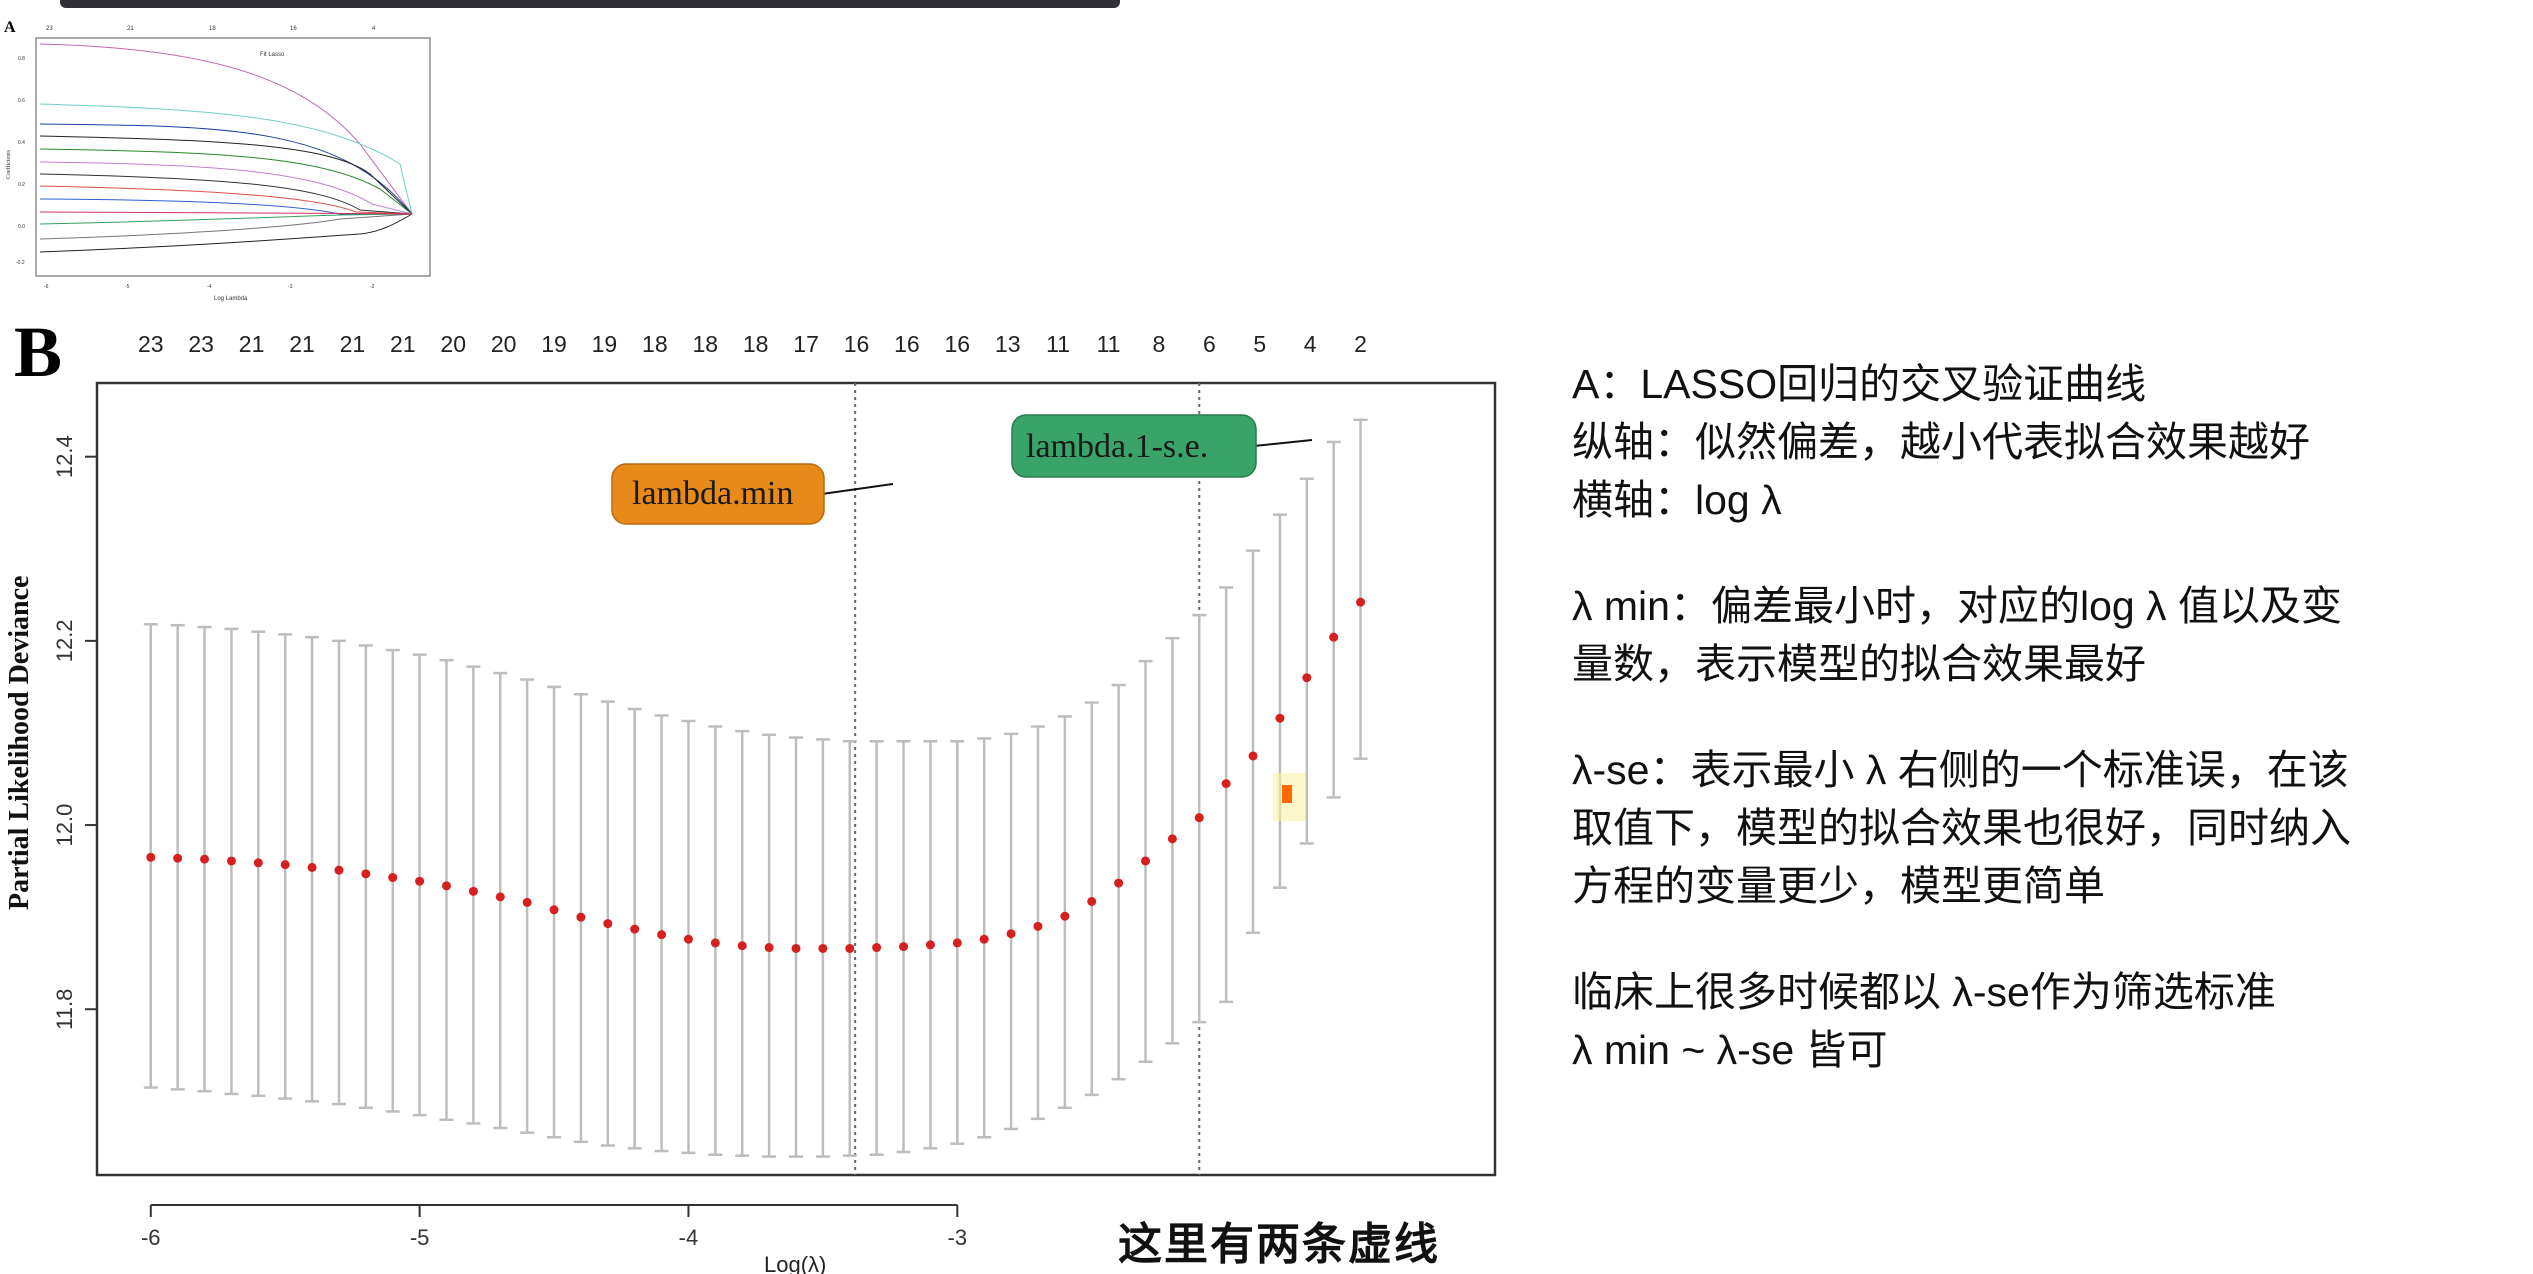 This screenshot has height=1274, width=2533. Describe the element at coordinates (689, 1237) in the screenshot. I see `x-tick-label: -4` at that location.